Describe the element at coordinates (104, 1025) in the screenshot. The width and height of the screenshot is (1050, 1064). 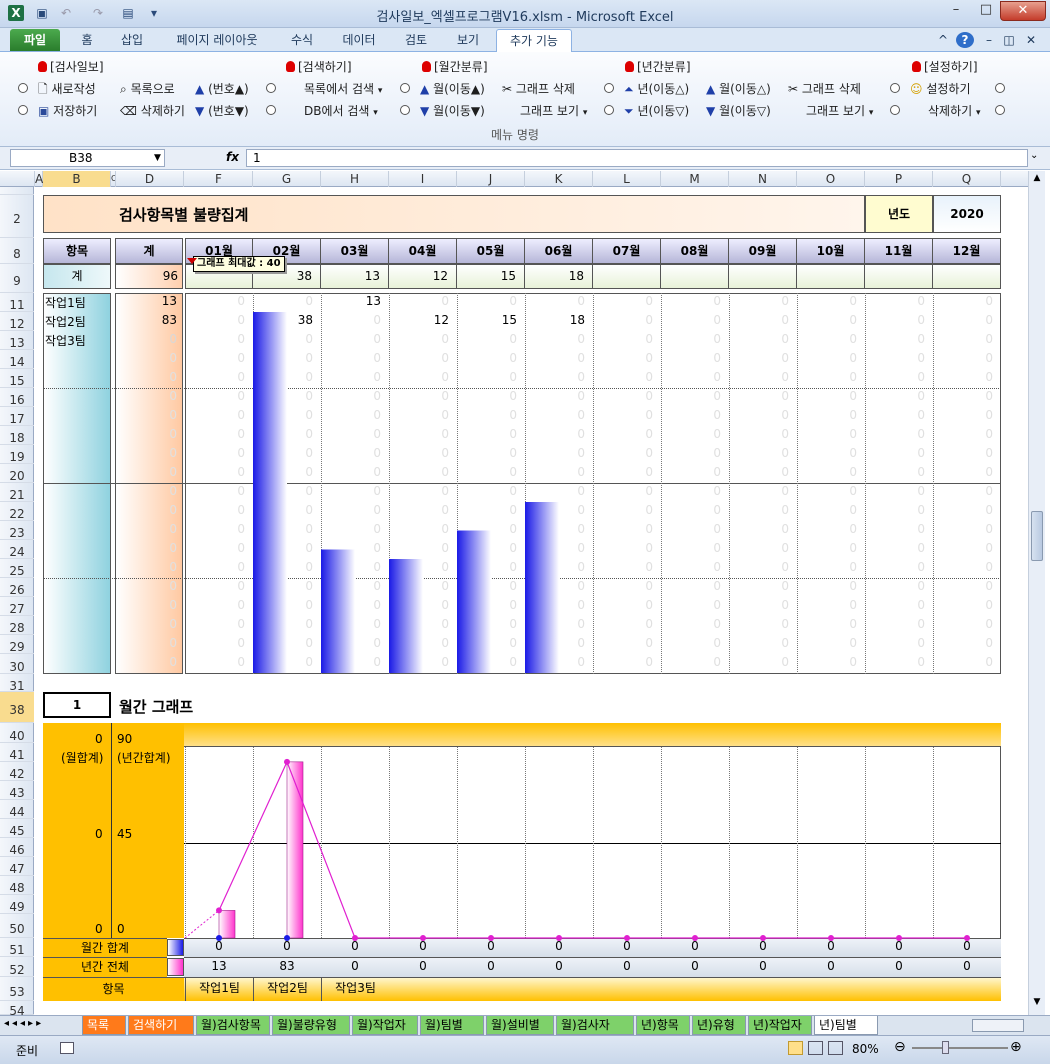
I see `sheet-tab: 목록` at that location.